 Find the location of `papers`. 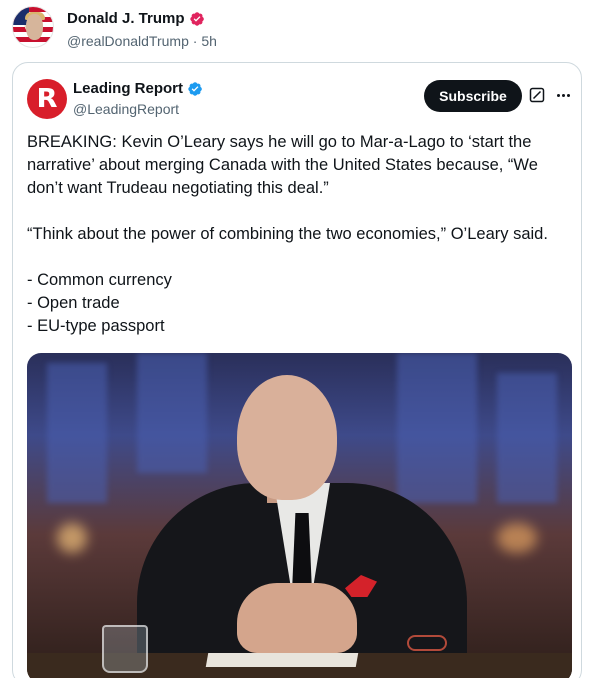

papers is located at coordinates (282, 660).